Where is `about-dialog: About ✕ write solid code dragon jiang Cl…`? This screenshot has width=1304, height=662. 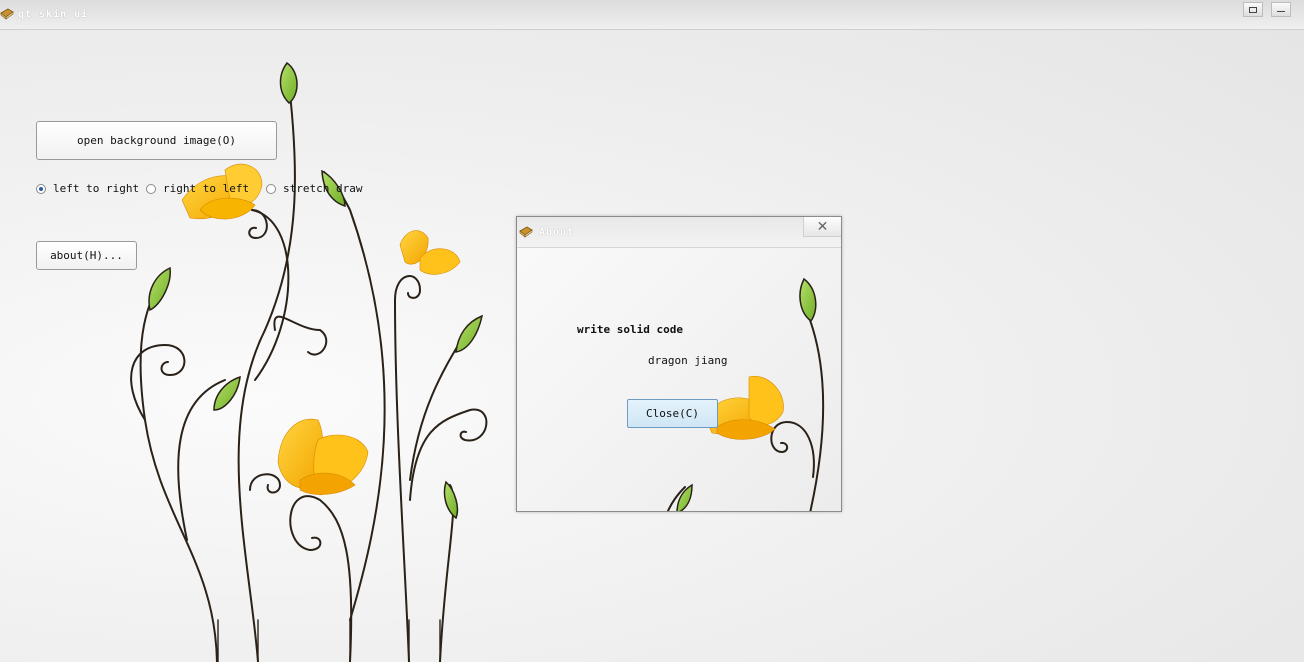
about-dialog: About ✕ write solid code dragon jiang Cl… is located at coordinates (679, 364).